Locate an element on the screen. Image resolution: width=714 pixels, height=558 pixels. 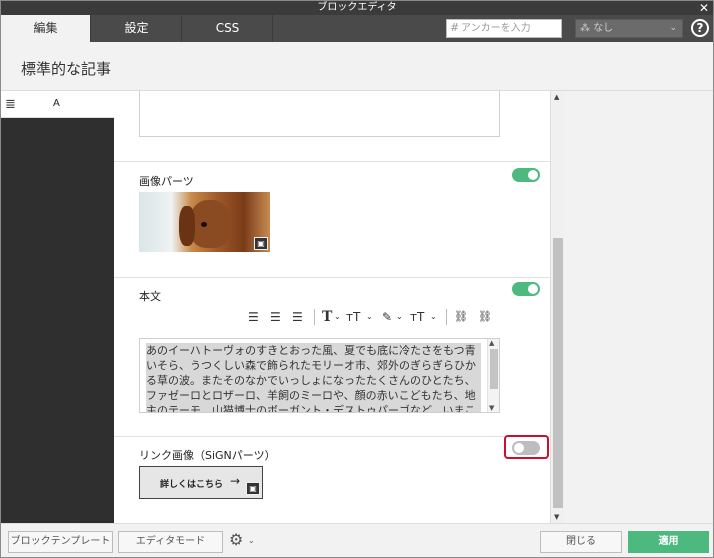
footer: ブロックテンプレート エディタモード ⚙ ⌄ 閉じる 適用 is located at coordinates (357, 540).